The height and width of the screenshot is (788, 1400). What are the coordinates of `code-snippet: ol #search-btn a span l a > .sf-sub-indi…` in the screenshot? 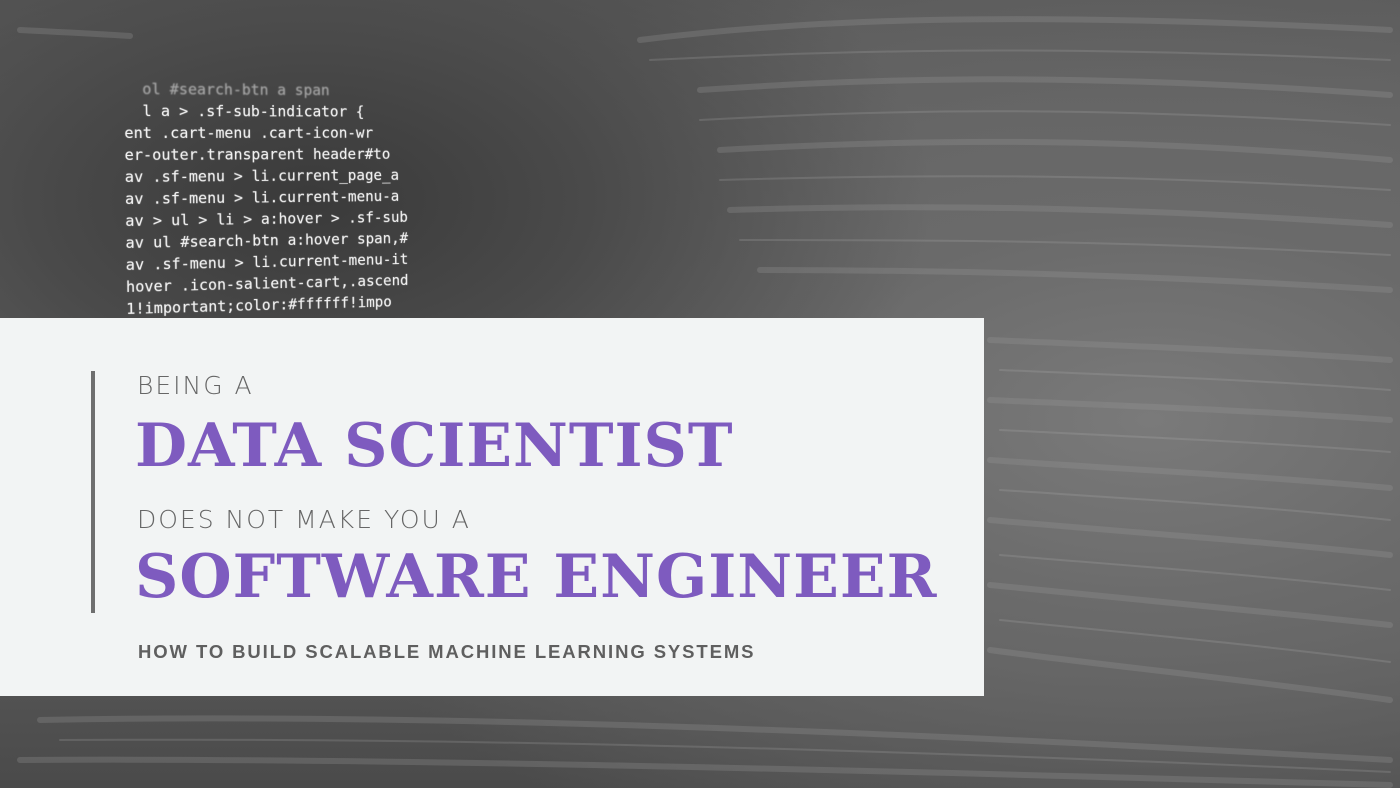 It's located at (380, 198).